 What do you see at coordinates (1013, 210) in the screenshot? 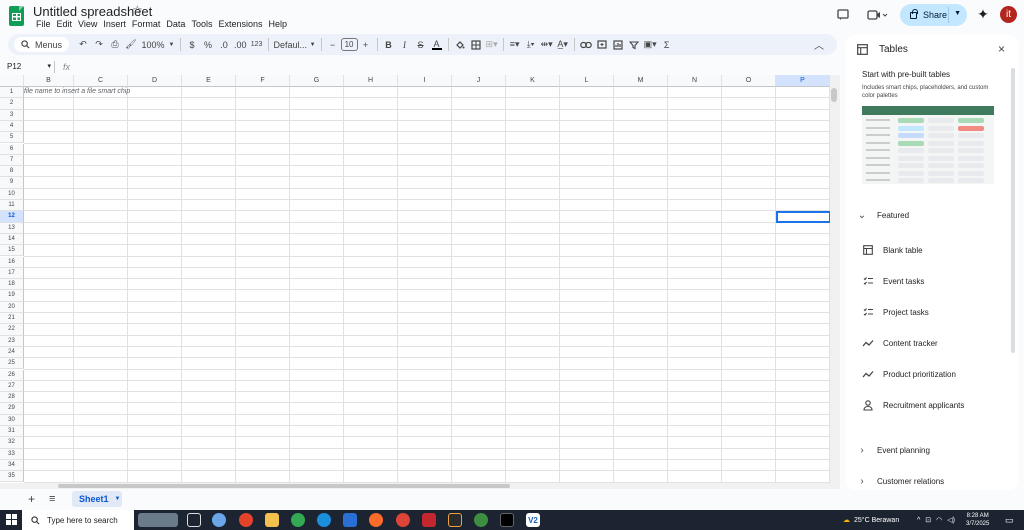
I see `panel-scrollbar` at bounding box center [1013, 210].